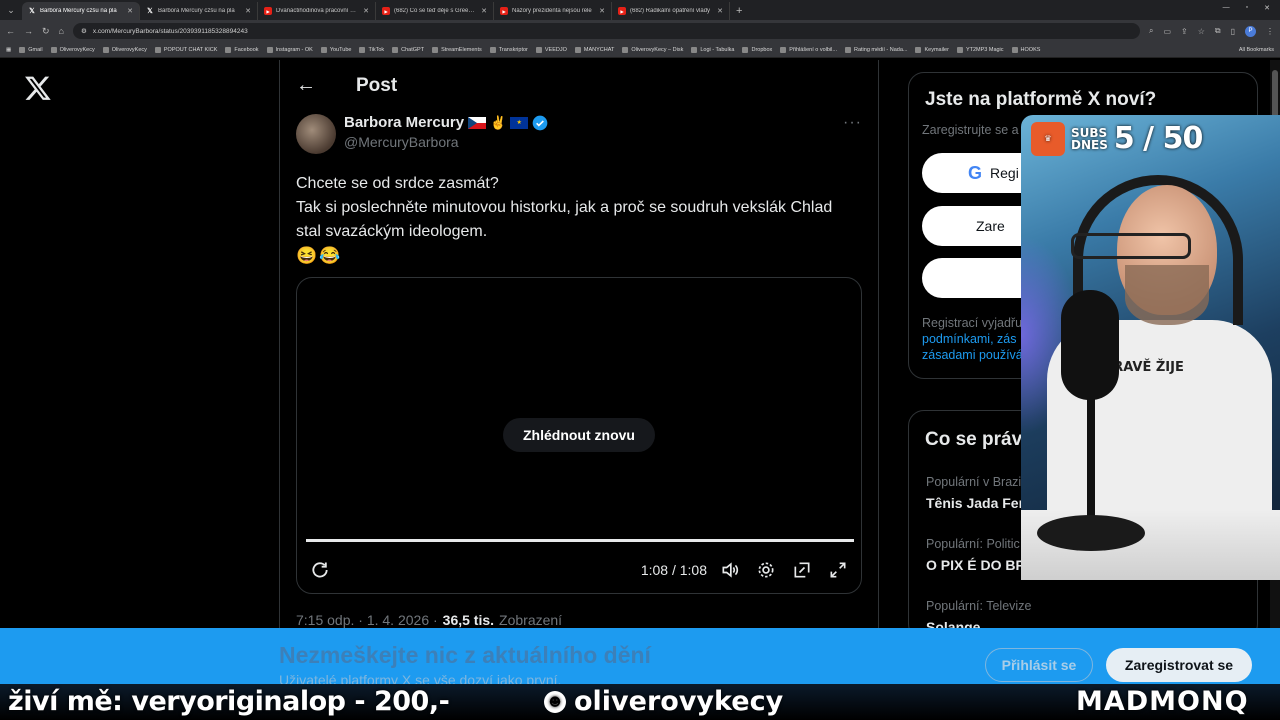 Image resolution: width=1280 pixels, height=720 pixels. What do you see at coordinates (185, 49) in the screenshot?
I see `bookmark-item: POPOUT CHAT KICK` at bounding box center [185, 49].